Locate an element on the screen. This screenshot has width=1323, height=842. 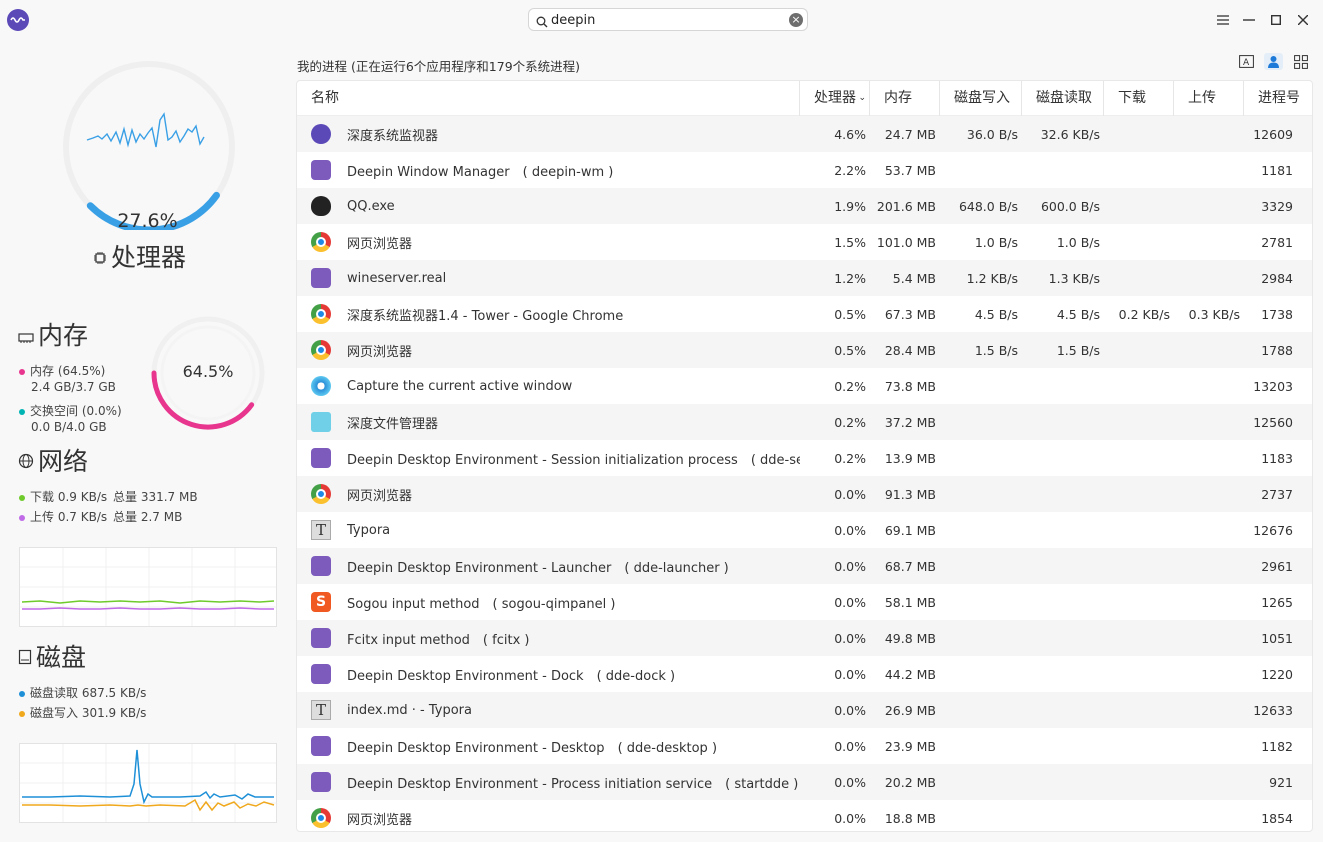
column-name: 名称 is located at coordinates (548, 98).